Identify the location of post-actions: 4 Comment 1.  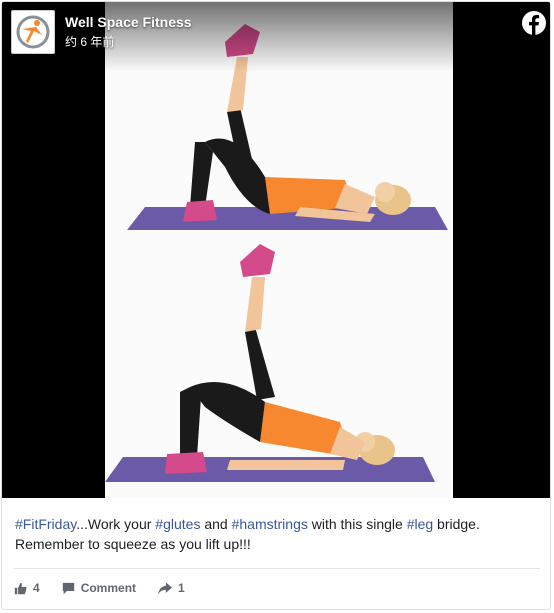
(110, 588).